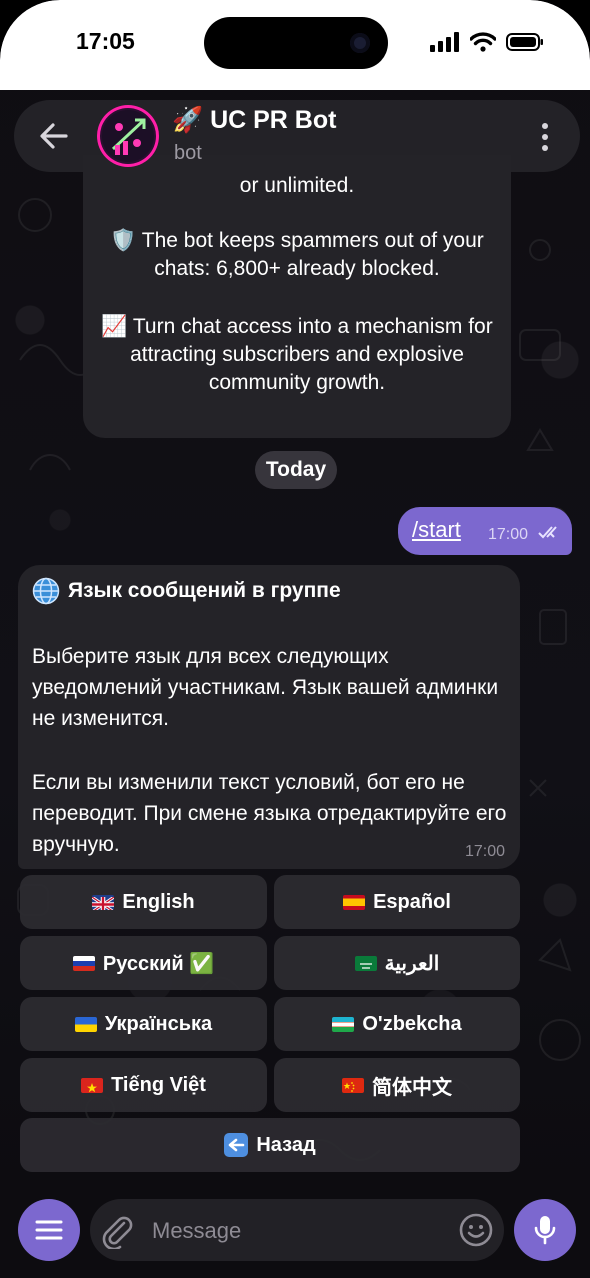 The image size is (590, 1278). Describe the element at coordinates (158, 963) in the screenshot. I see `russian-label: Русский ✅` at that location.